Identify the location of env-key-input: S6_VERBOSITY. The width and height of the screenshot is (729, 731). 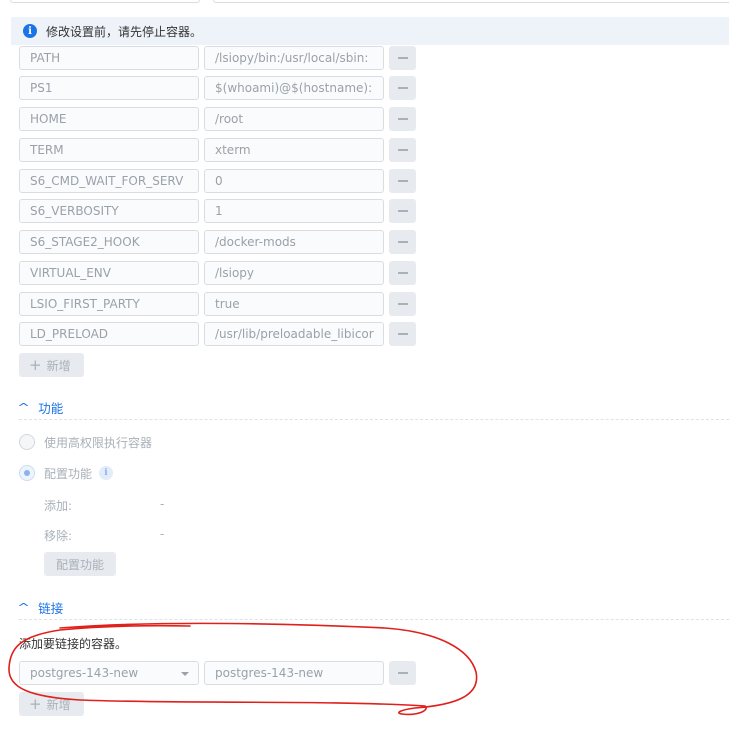
(109, 211).